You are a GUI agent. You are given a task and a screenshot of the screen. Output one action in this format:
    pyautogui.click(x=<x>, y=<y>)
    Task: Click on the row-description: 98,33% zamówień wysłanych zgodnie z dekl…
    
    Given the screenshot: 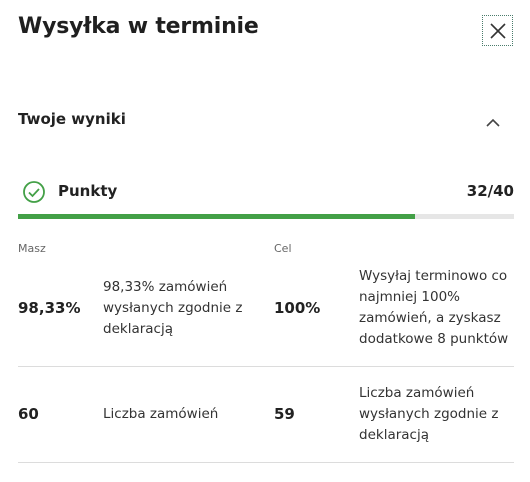 What is the action you would take?
    pyautogui.click(x=173, y=308)
    